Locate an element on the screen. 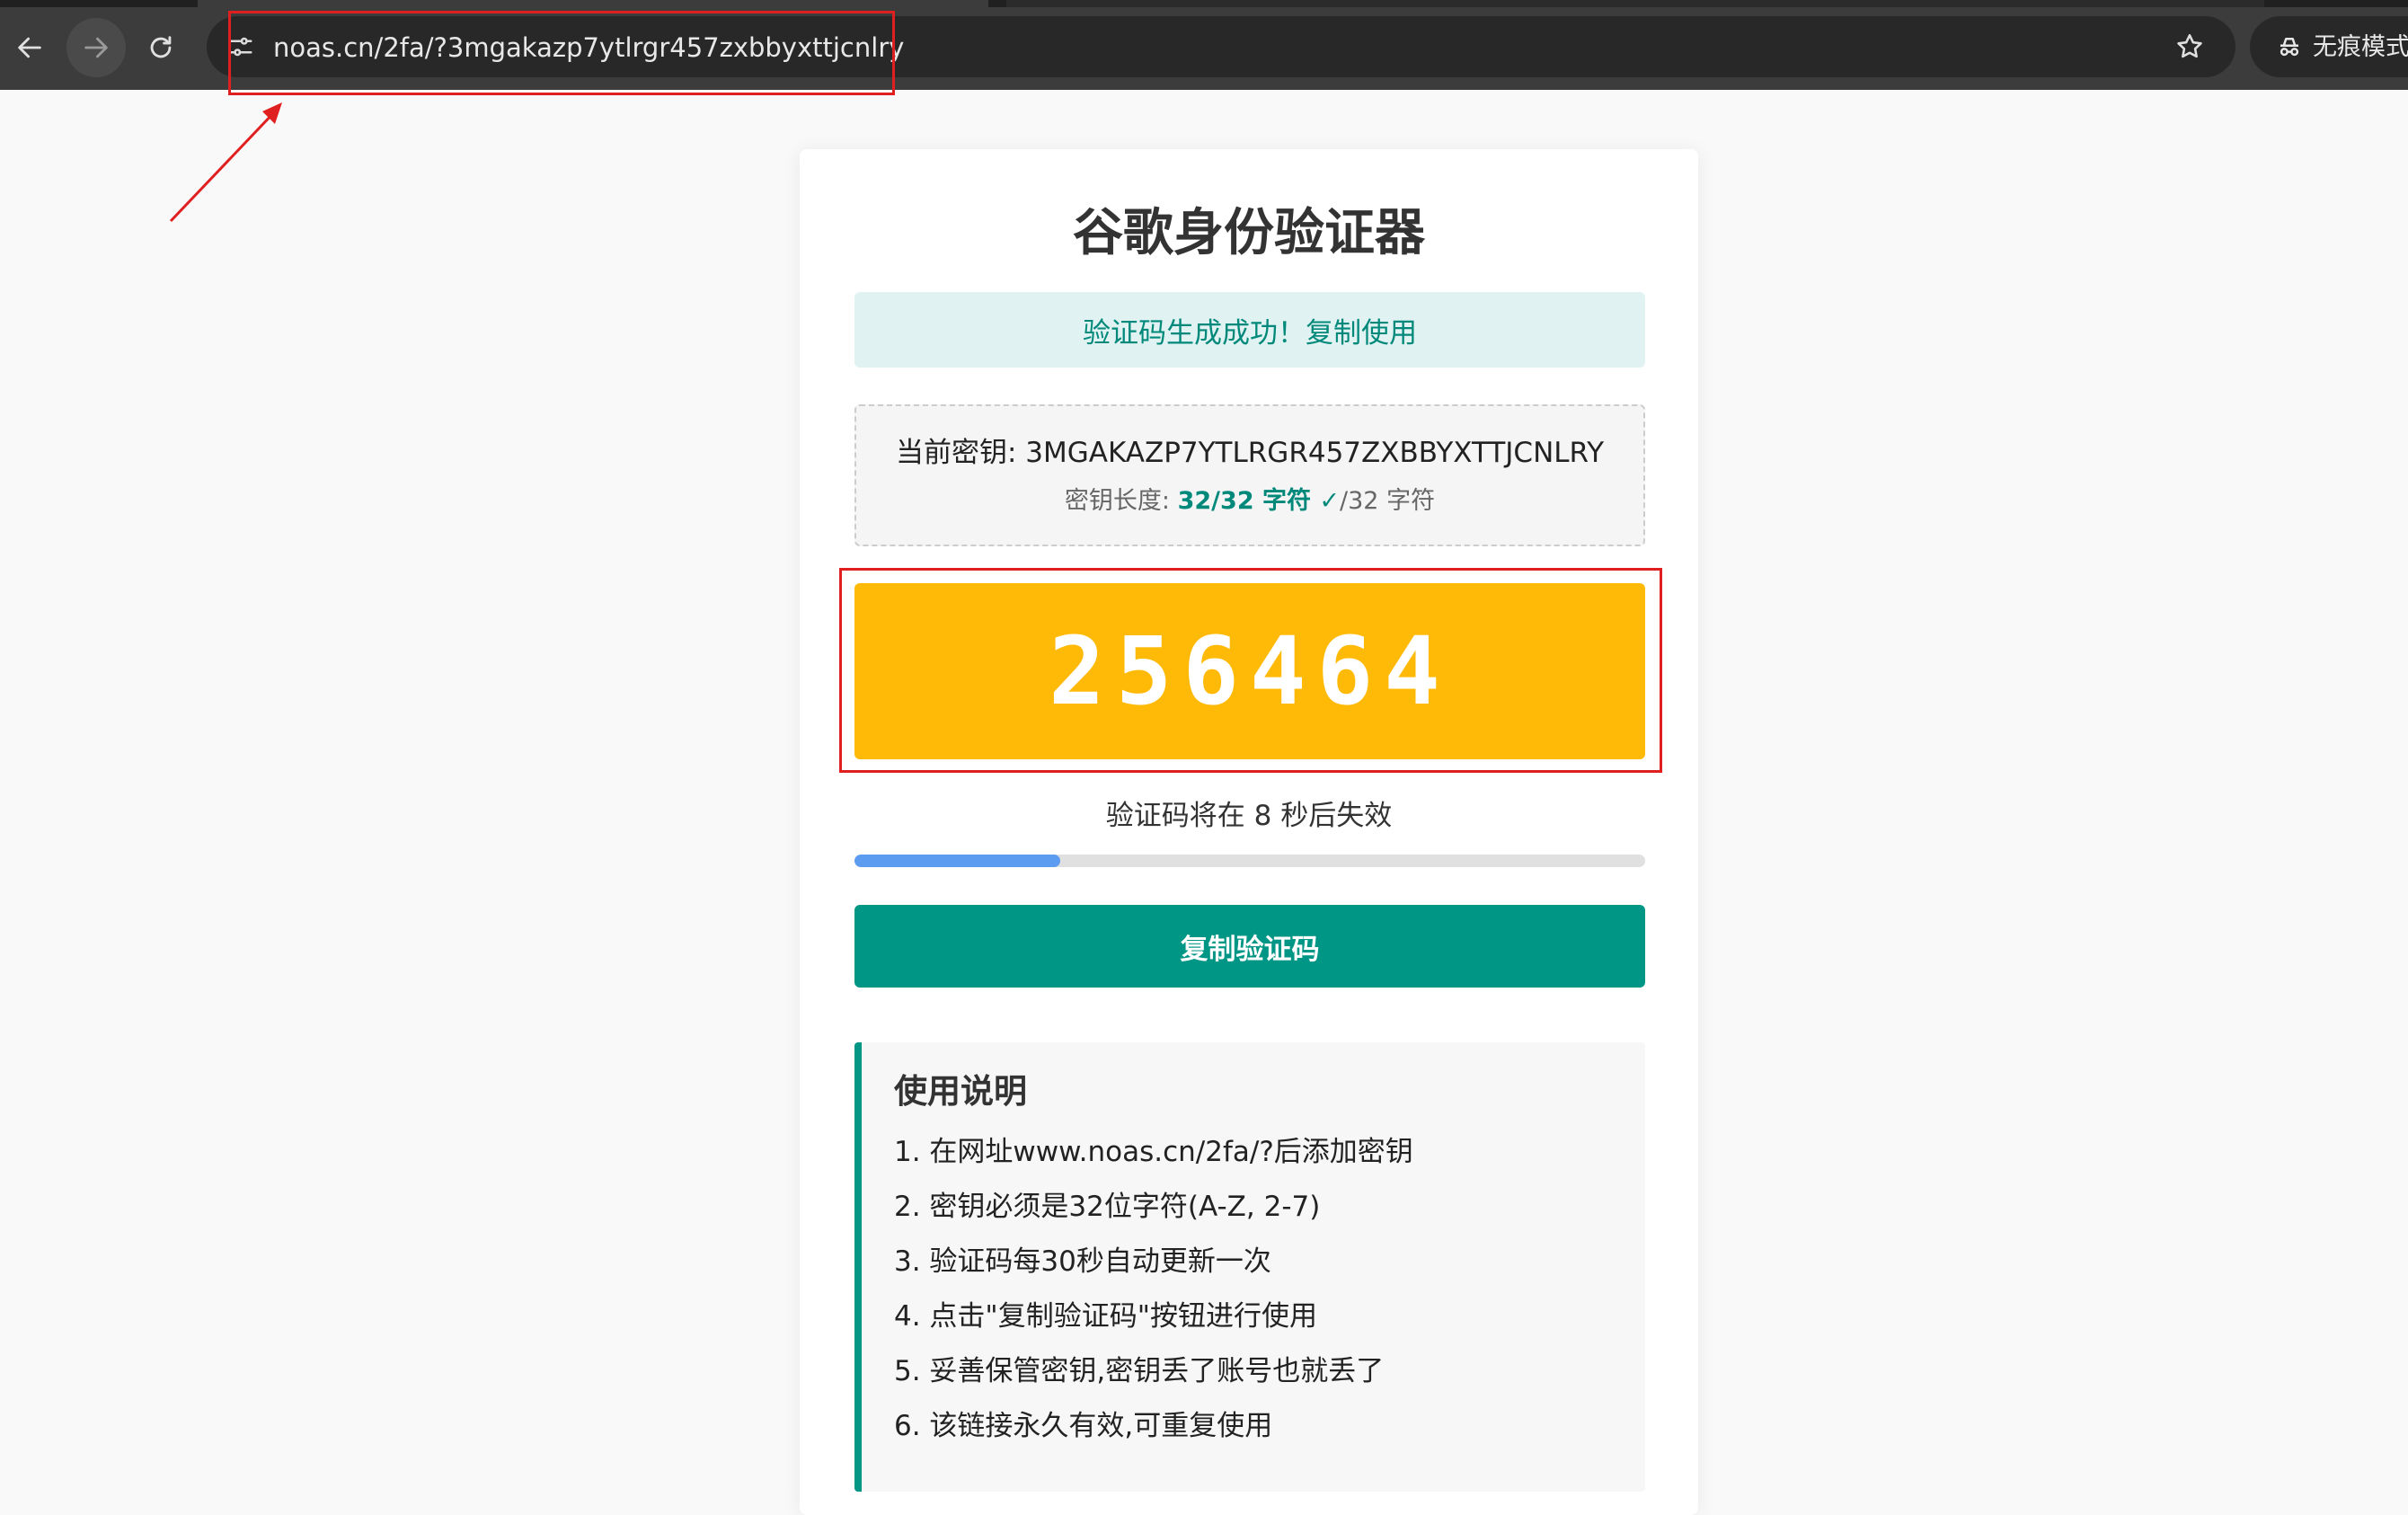 The image size is (2408, 1515). key-length-value: 32/32 字符 ✓ is located at coordinates (1259, 501).